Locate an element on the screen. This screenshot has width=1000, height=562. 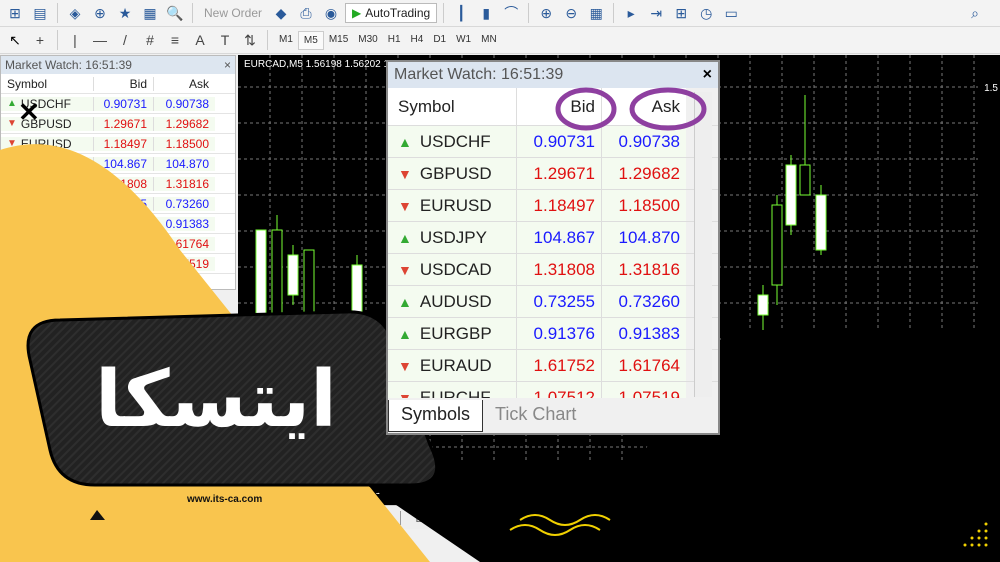
bid: 1.18497 is located at coordinates (558, 205).